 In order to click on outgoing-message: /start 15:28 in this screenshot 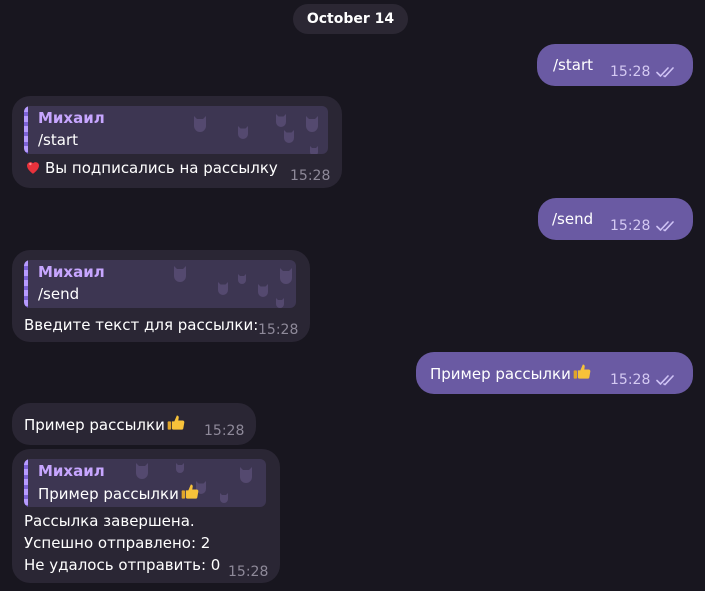, I will do `click(615, 65)`.